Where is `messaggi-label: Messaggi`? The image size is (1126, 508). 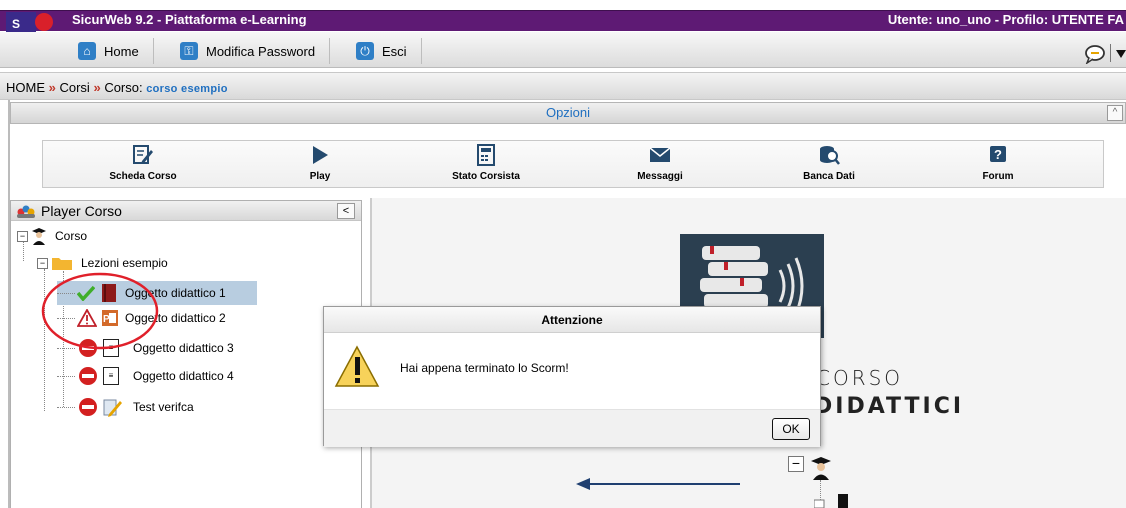 messaggi-label: Messaggi is located at coordinates (660, 176).